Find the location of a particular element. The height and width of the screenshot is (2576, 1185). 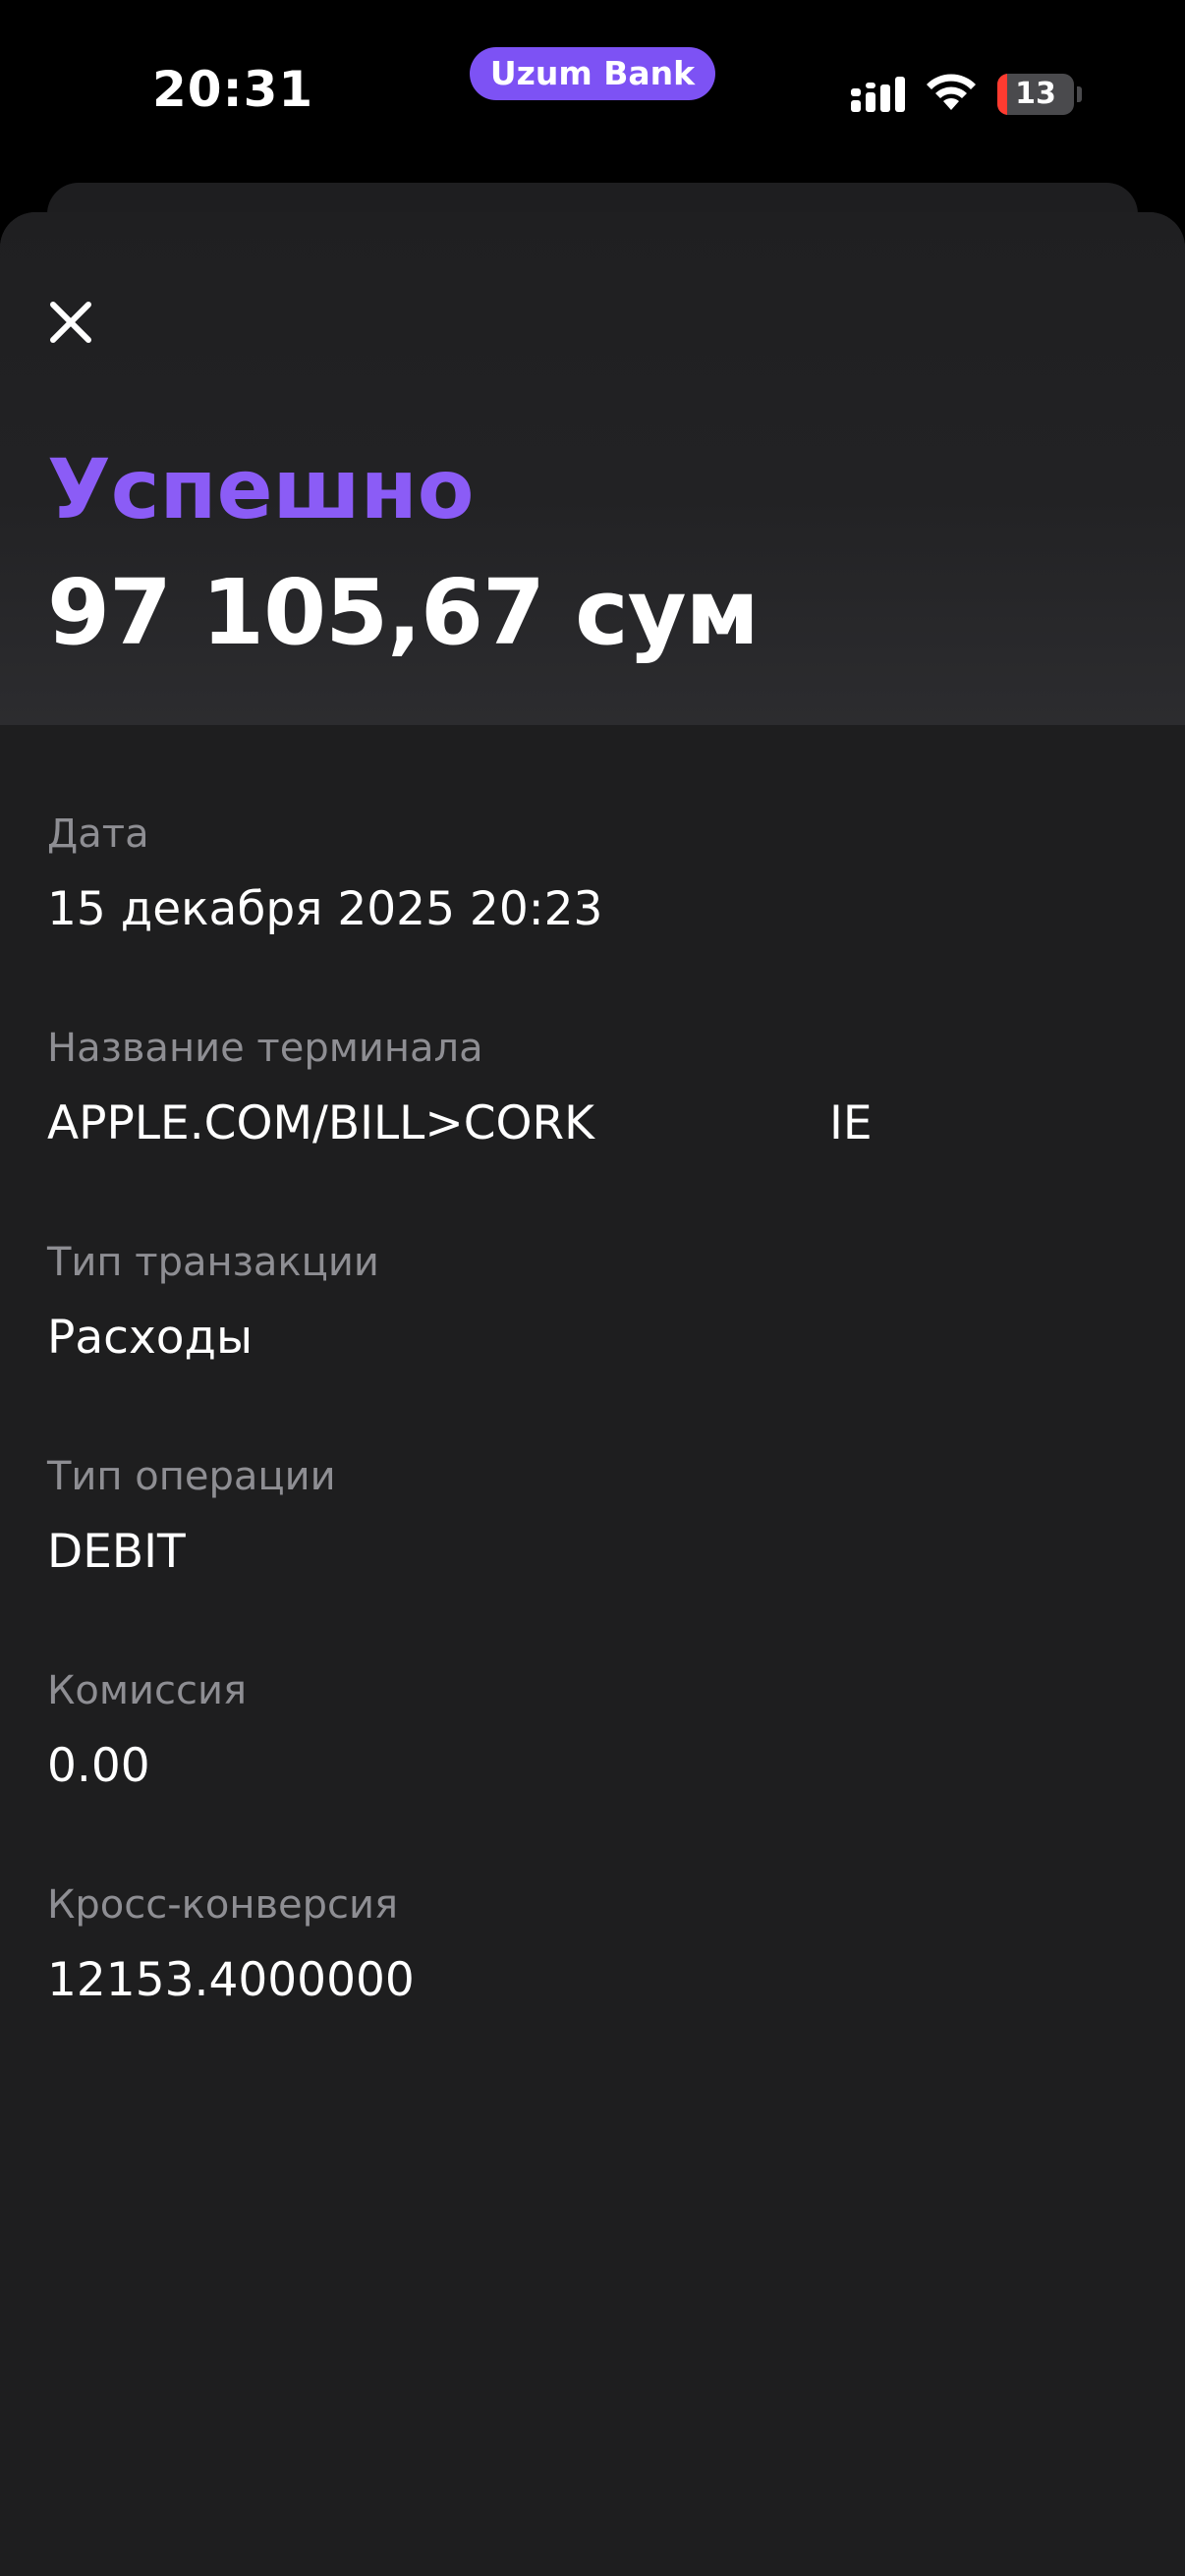

transaction-amount: 97 105,67 сум is located at coordinates (404, 612).